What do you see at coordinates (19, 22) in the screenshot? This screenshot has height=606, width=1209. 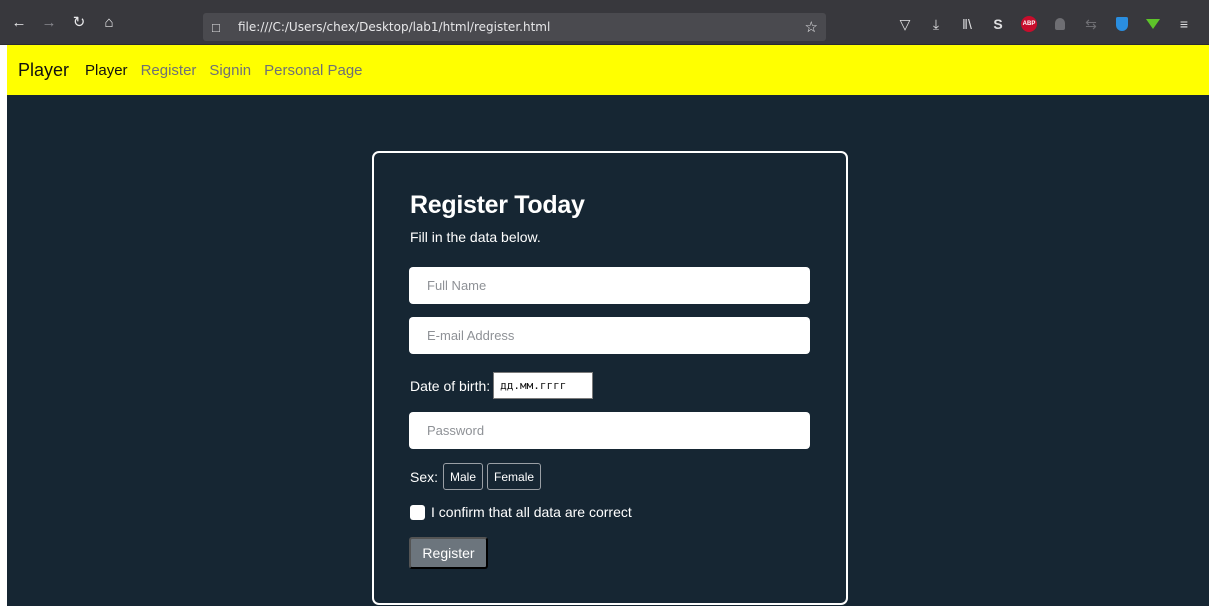 I see `back-icon: ←` at bounding box center [19, 22].